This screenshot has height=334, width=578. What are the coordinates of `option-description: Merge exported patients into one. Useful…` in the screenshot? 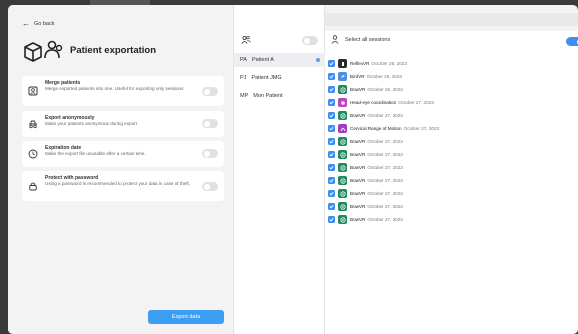 It's located at (115, 88).